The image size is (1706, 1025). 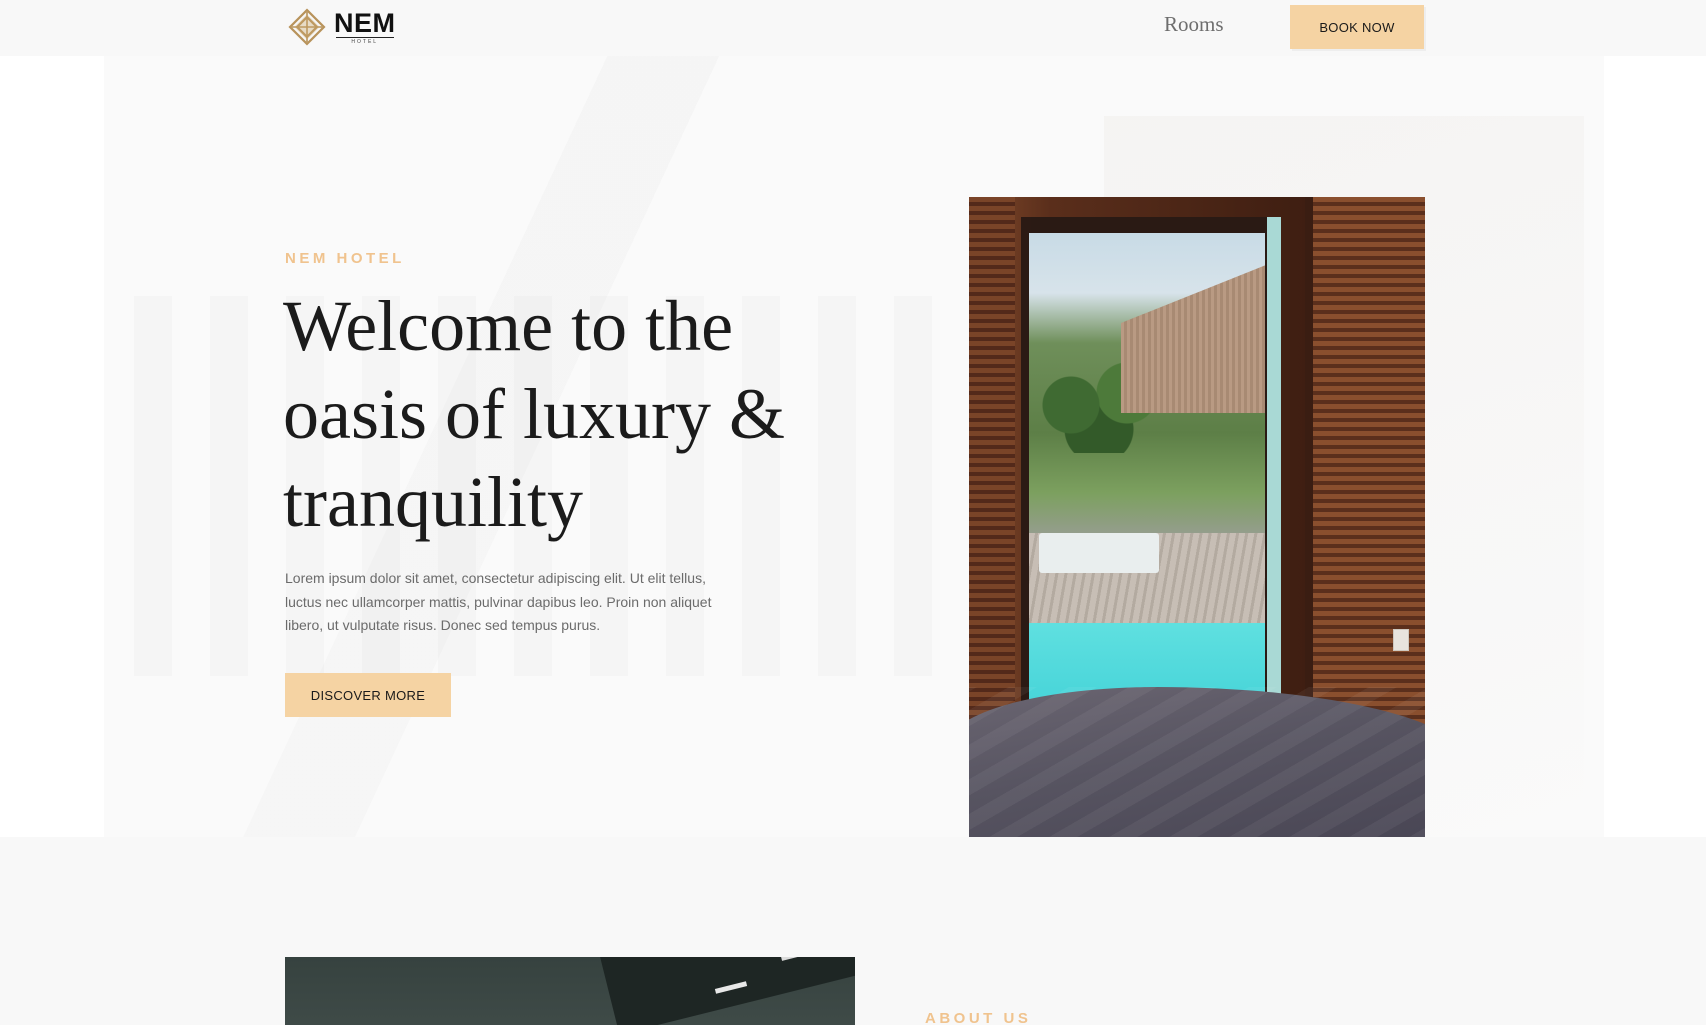 I want to click on photo-window-view, so click(x=1147, y=483).